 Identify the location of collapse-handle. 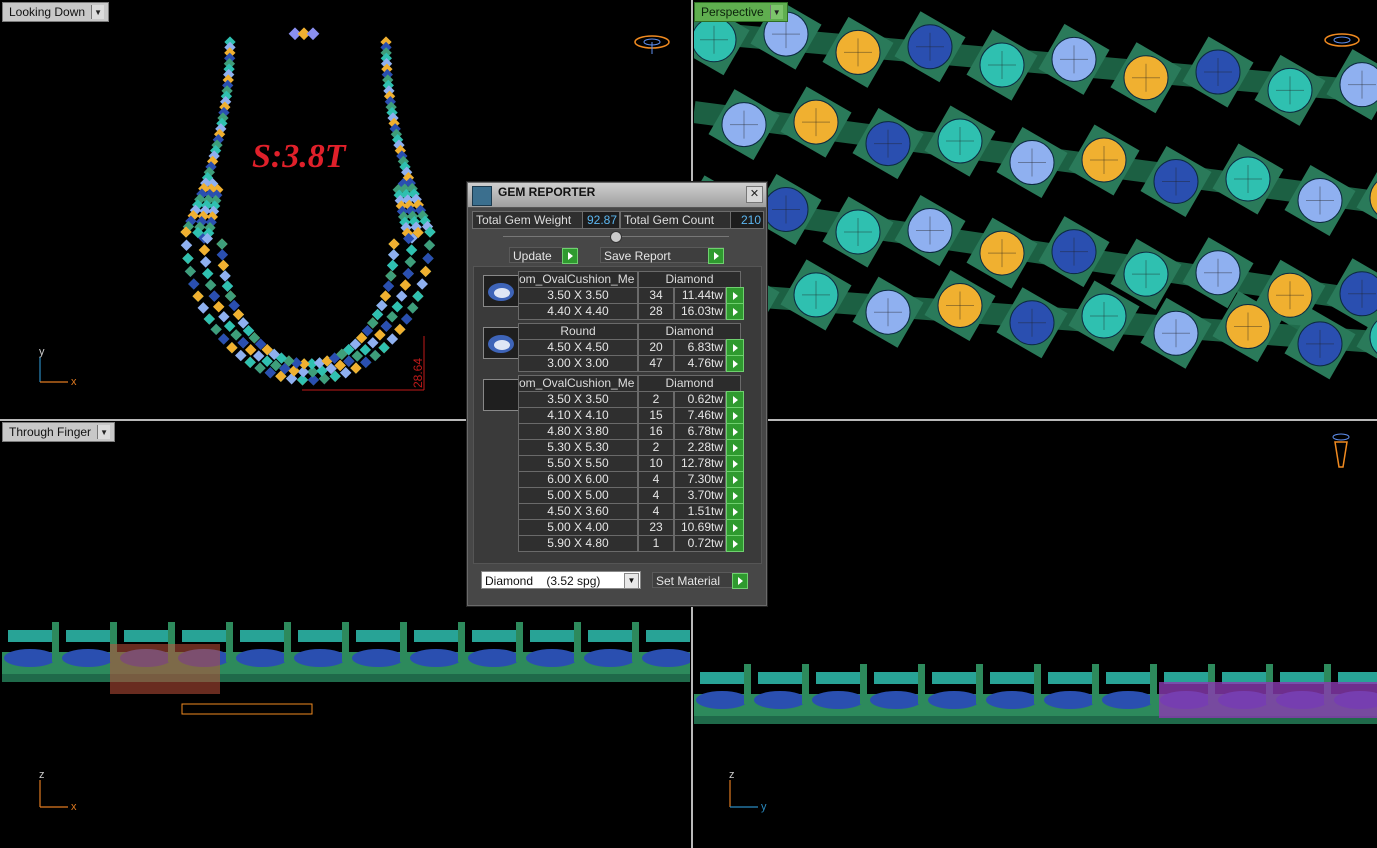
(616, 237).